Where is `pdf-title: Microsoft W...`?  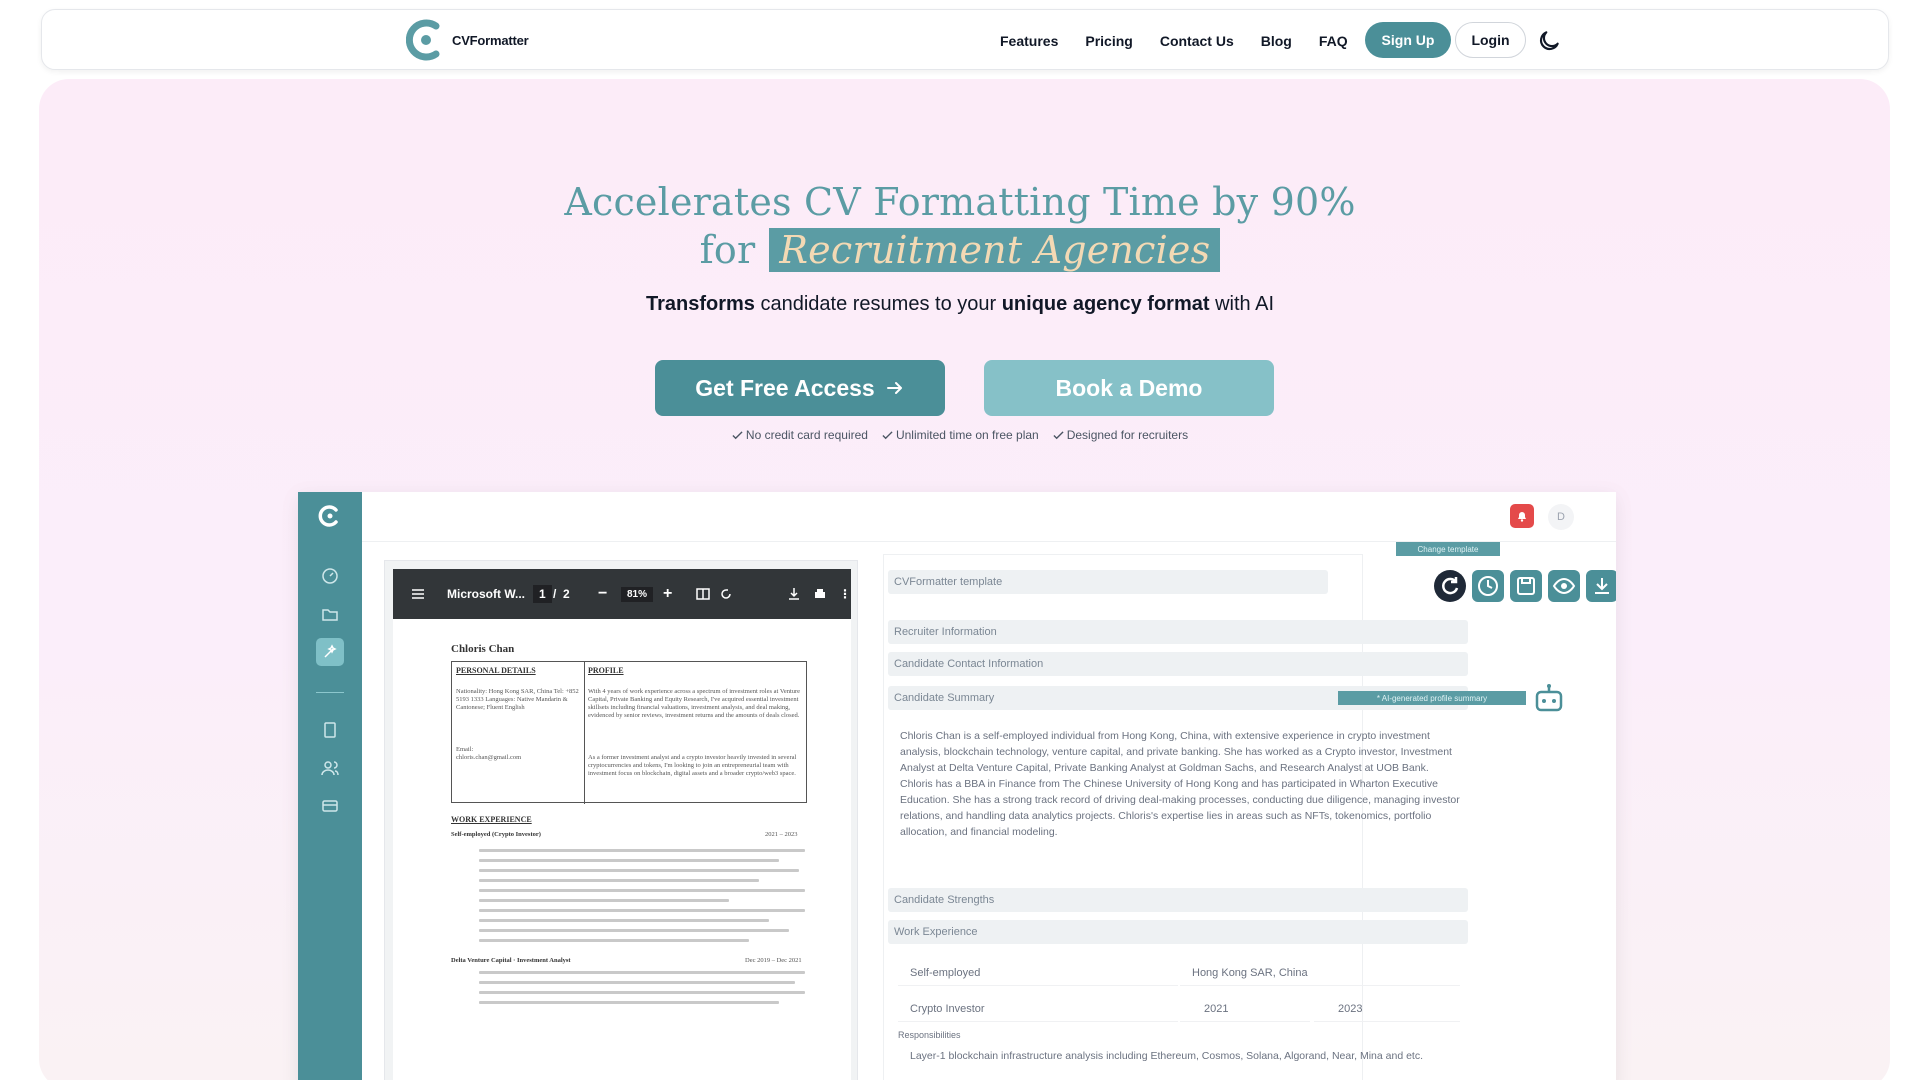
pdf-title: Microsoft W... is located at coordinates (486, 594).